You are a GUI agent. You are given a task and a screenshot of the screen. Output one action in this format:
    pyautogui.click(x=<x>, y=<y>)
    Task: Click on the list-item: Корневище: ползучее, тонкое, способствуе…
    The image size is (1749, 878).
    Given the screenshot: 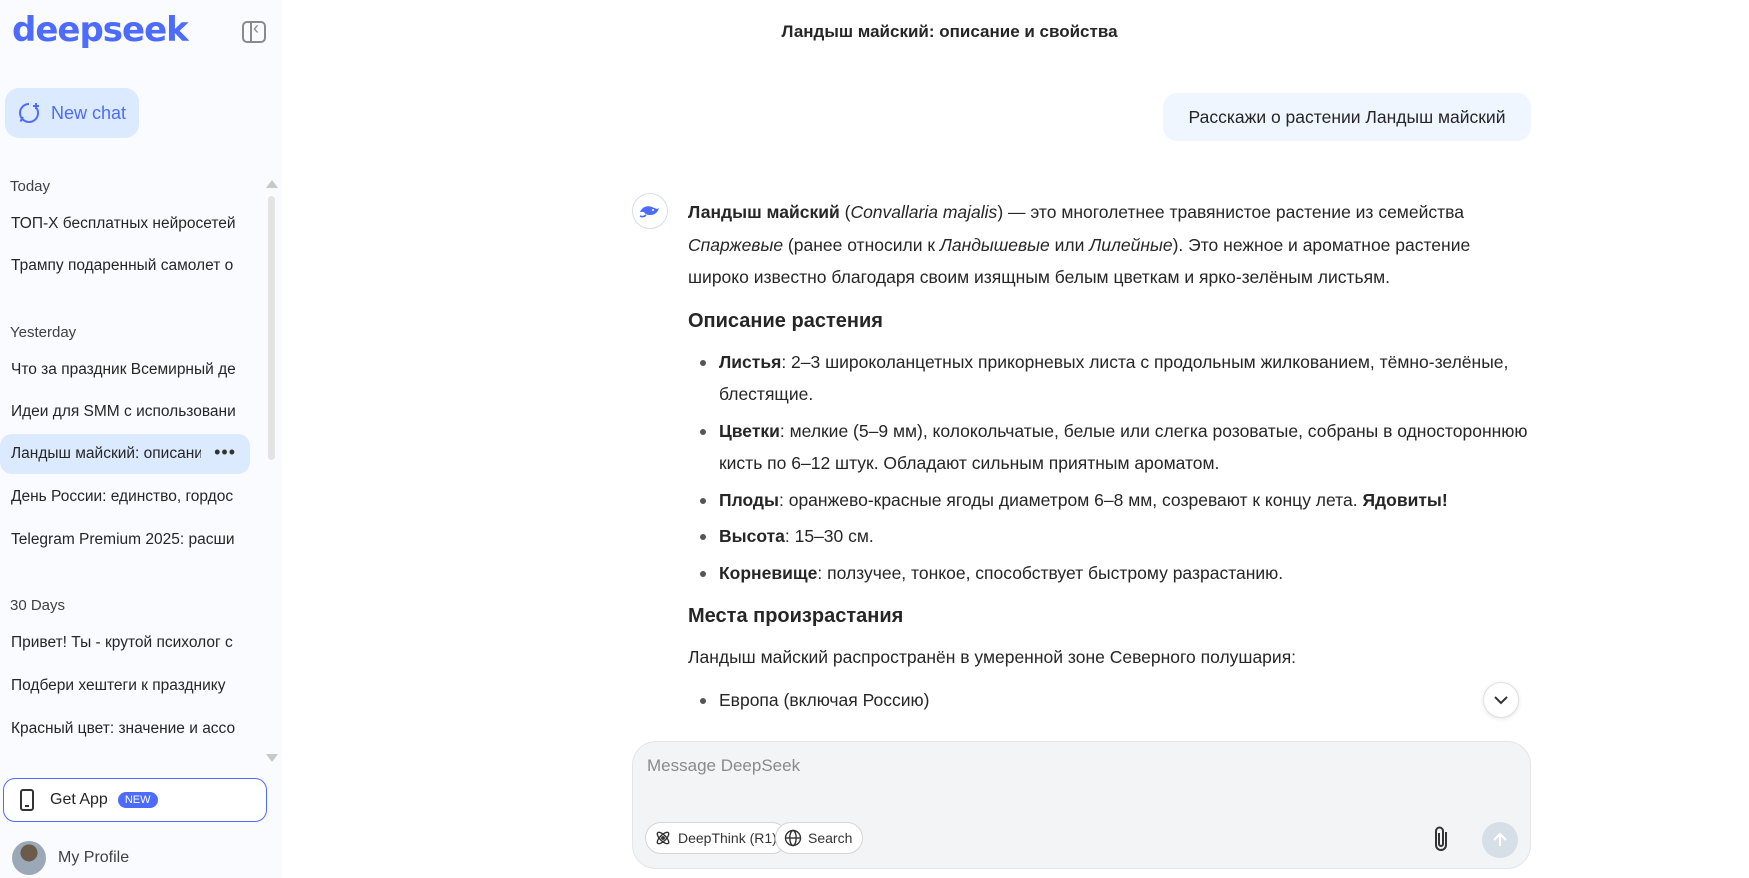 What is the action you would take?
    pyautogui.click(x=1108, y=573)
    